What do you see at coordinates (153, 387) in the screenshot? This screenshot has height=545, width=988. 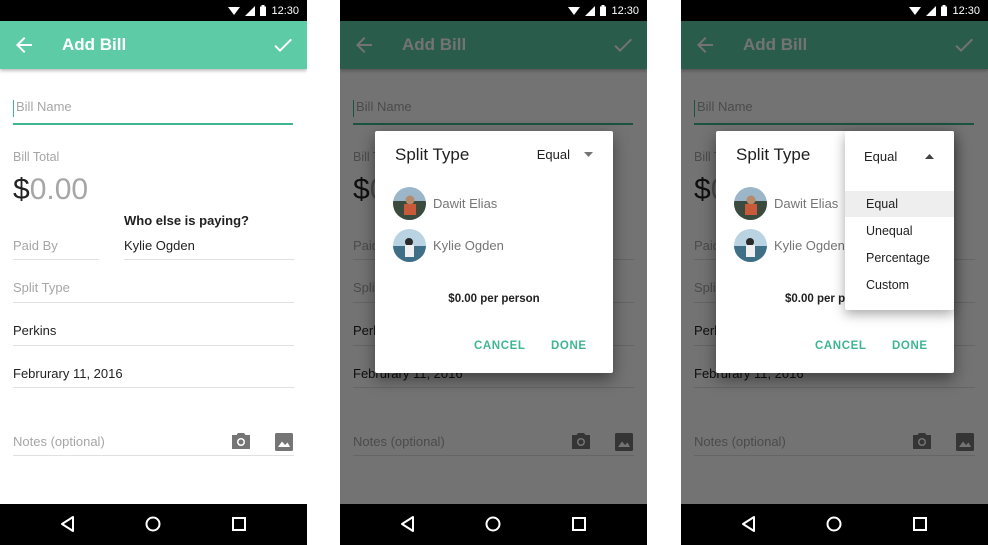 I see `date-underline` at bounding box center [153, 387].